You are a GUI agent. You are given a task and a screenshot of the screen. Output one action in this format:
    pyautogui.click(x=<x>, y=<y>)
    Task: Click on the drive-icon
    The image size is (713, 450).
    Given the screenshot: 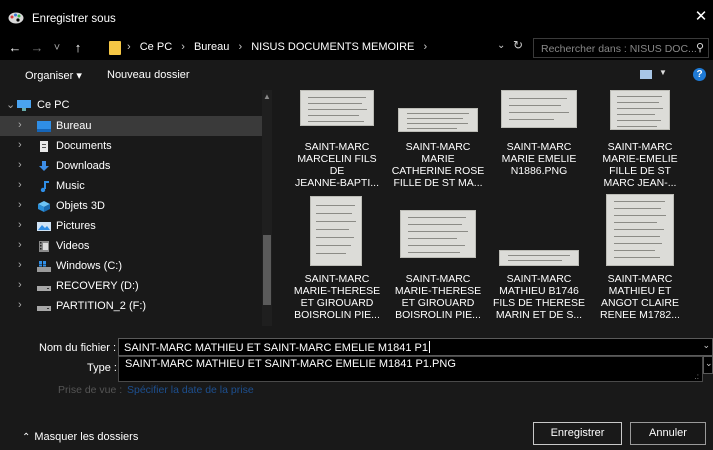 What is the action you would take?
    pyautogui.click(x=44, y=308)
    